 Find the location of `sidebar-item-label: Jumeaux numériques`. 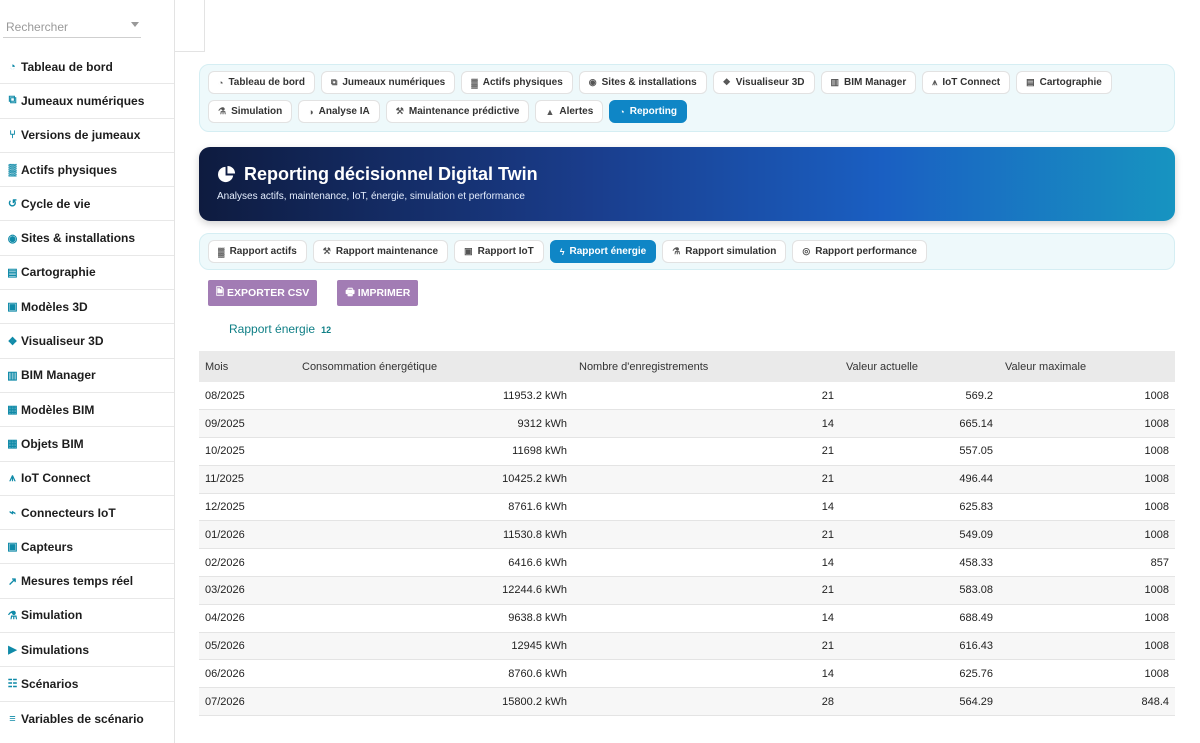

sidebar-item-label: Jumeaux numériques is located at coordinates (83, 100).